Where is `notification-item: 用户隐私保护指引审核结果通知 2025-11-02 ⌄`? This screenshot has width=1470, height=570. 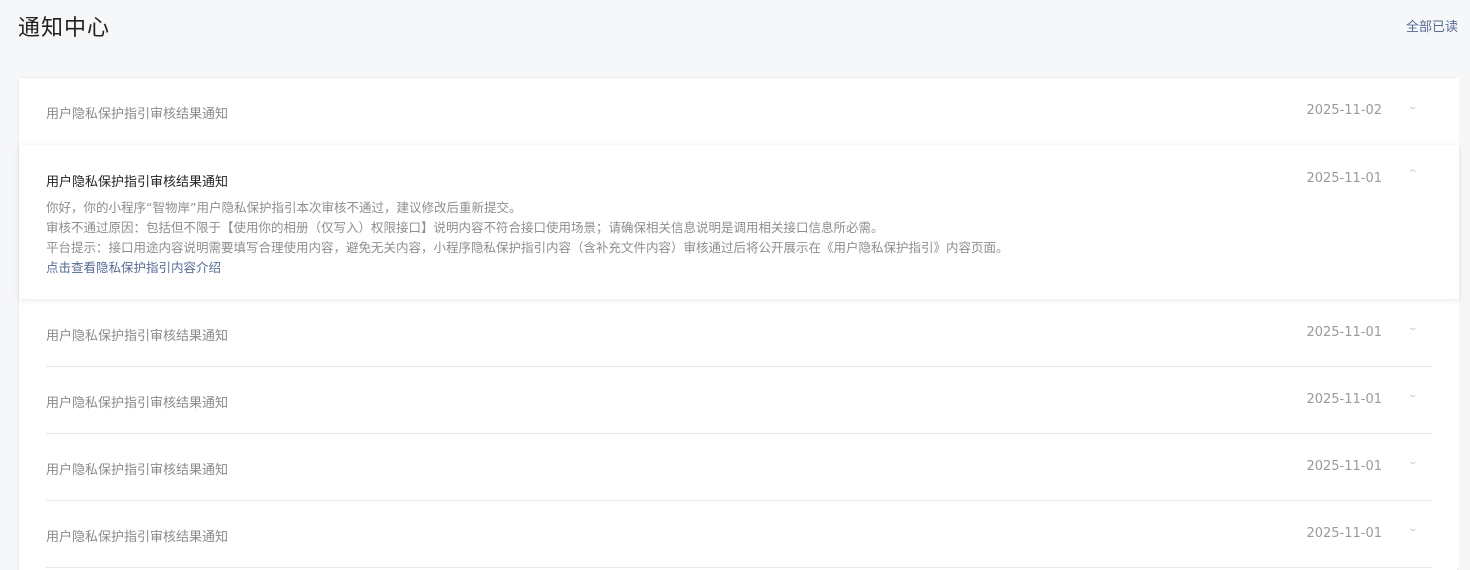
notification-item: 用户隐私保护指引审核结果通知 2025-11-02 ⌄ is located at coordinates (739, 111).